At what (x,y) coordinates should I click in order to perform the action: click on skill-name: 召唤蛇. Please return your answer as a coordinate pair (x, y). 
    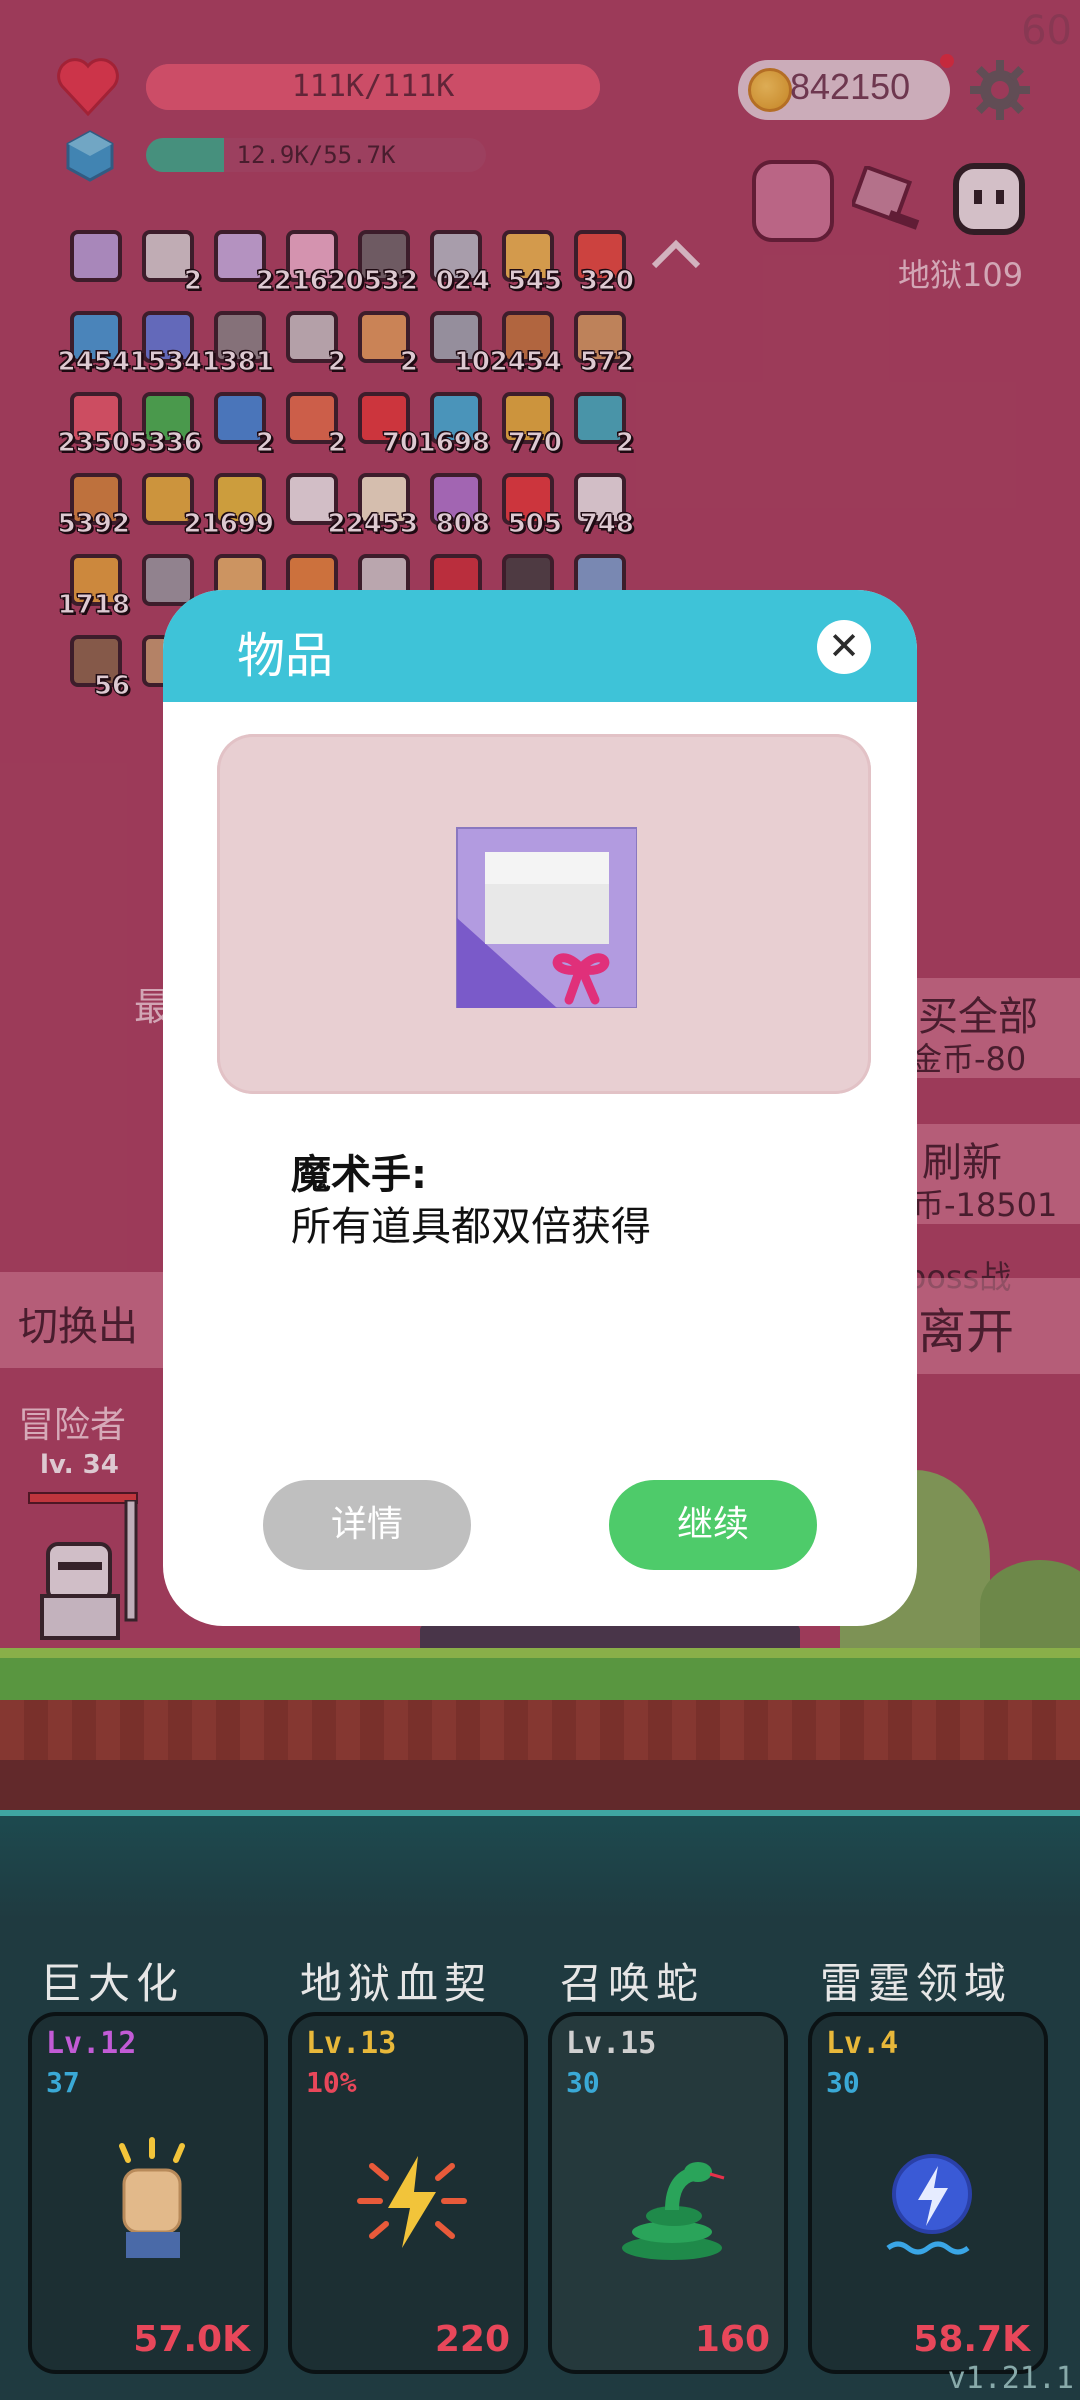
    Looking at the image, I should click on (632, 1983).